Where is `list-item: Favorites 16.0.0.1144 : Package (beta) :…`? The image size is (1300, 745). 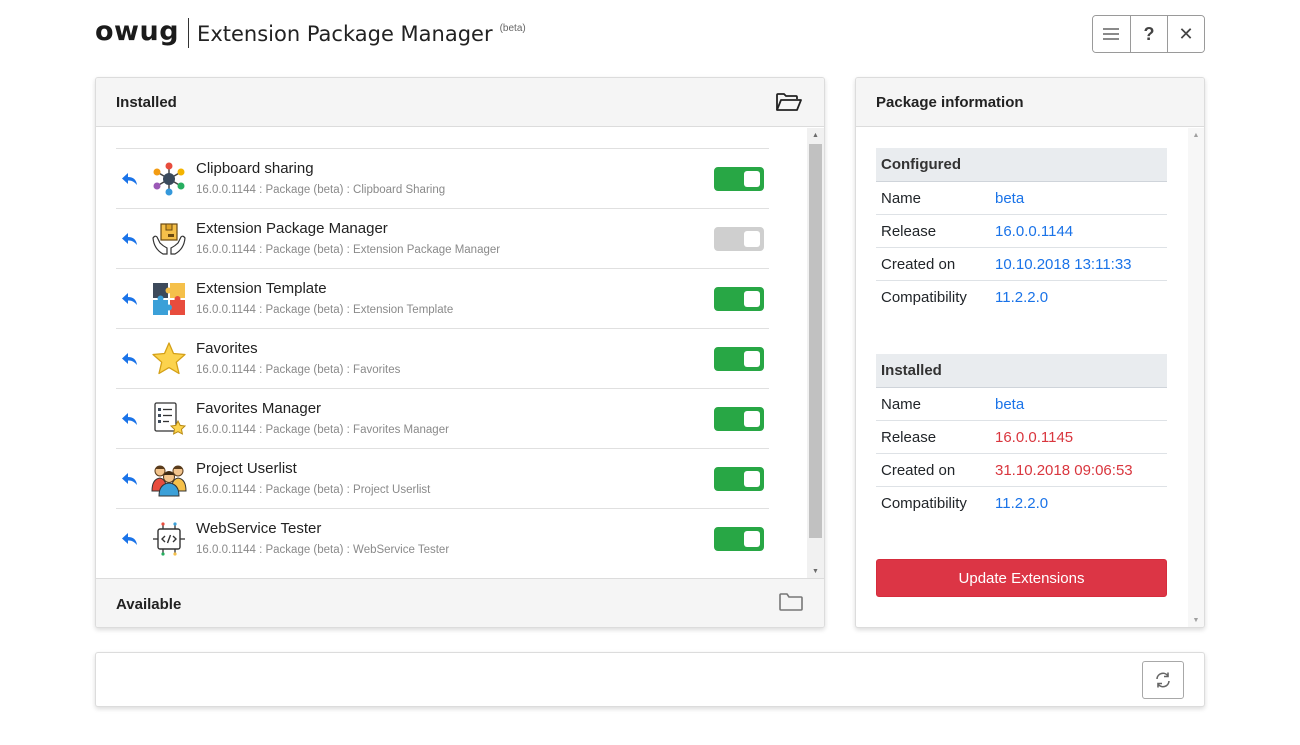
list-item: Favorites 16.0.0.1144 : Package (beta) :… is located at coordinates (442, 358).